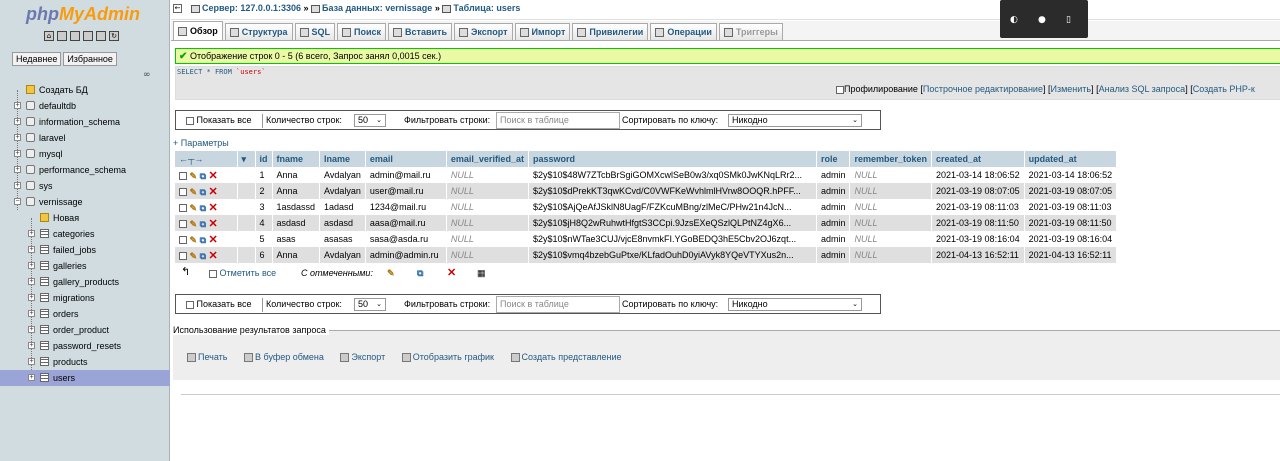 The height and width of the screenshot is (461, 1280). Describe the element at coordinates (213, 273) in the screenshot. I see `check-all-checkbox` at that location.